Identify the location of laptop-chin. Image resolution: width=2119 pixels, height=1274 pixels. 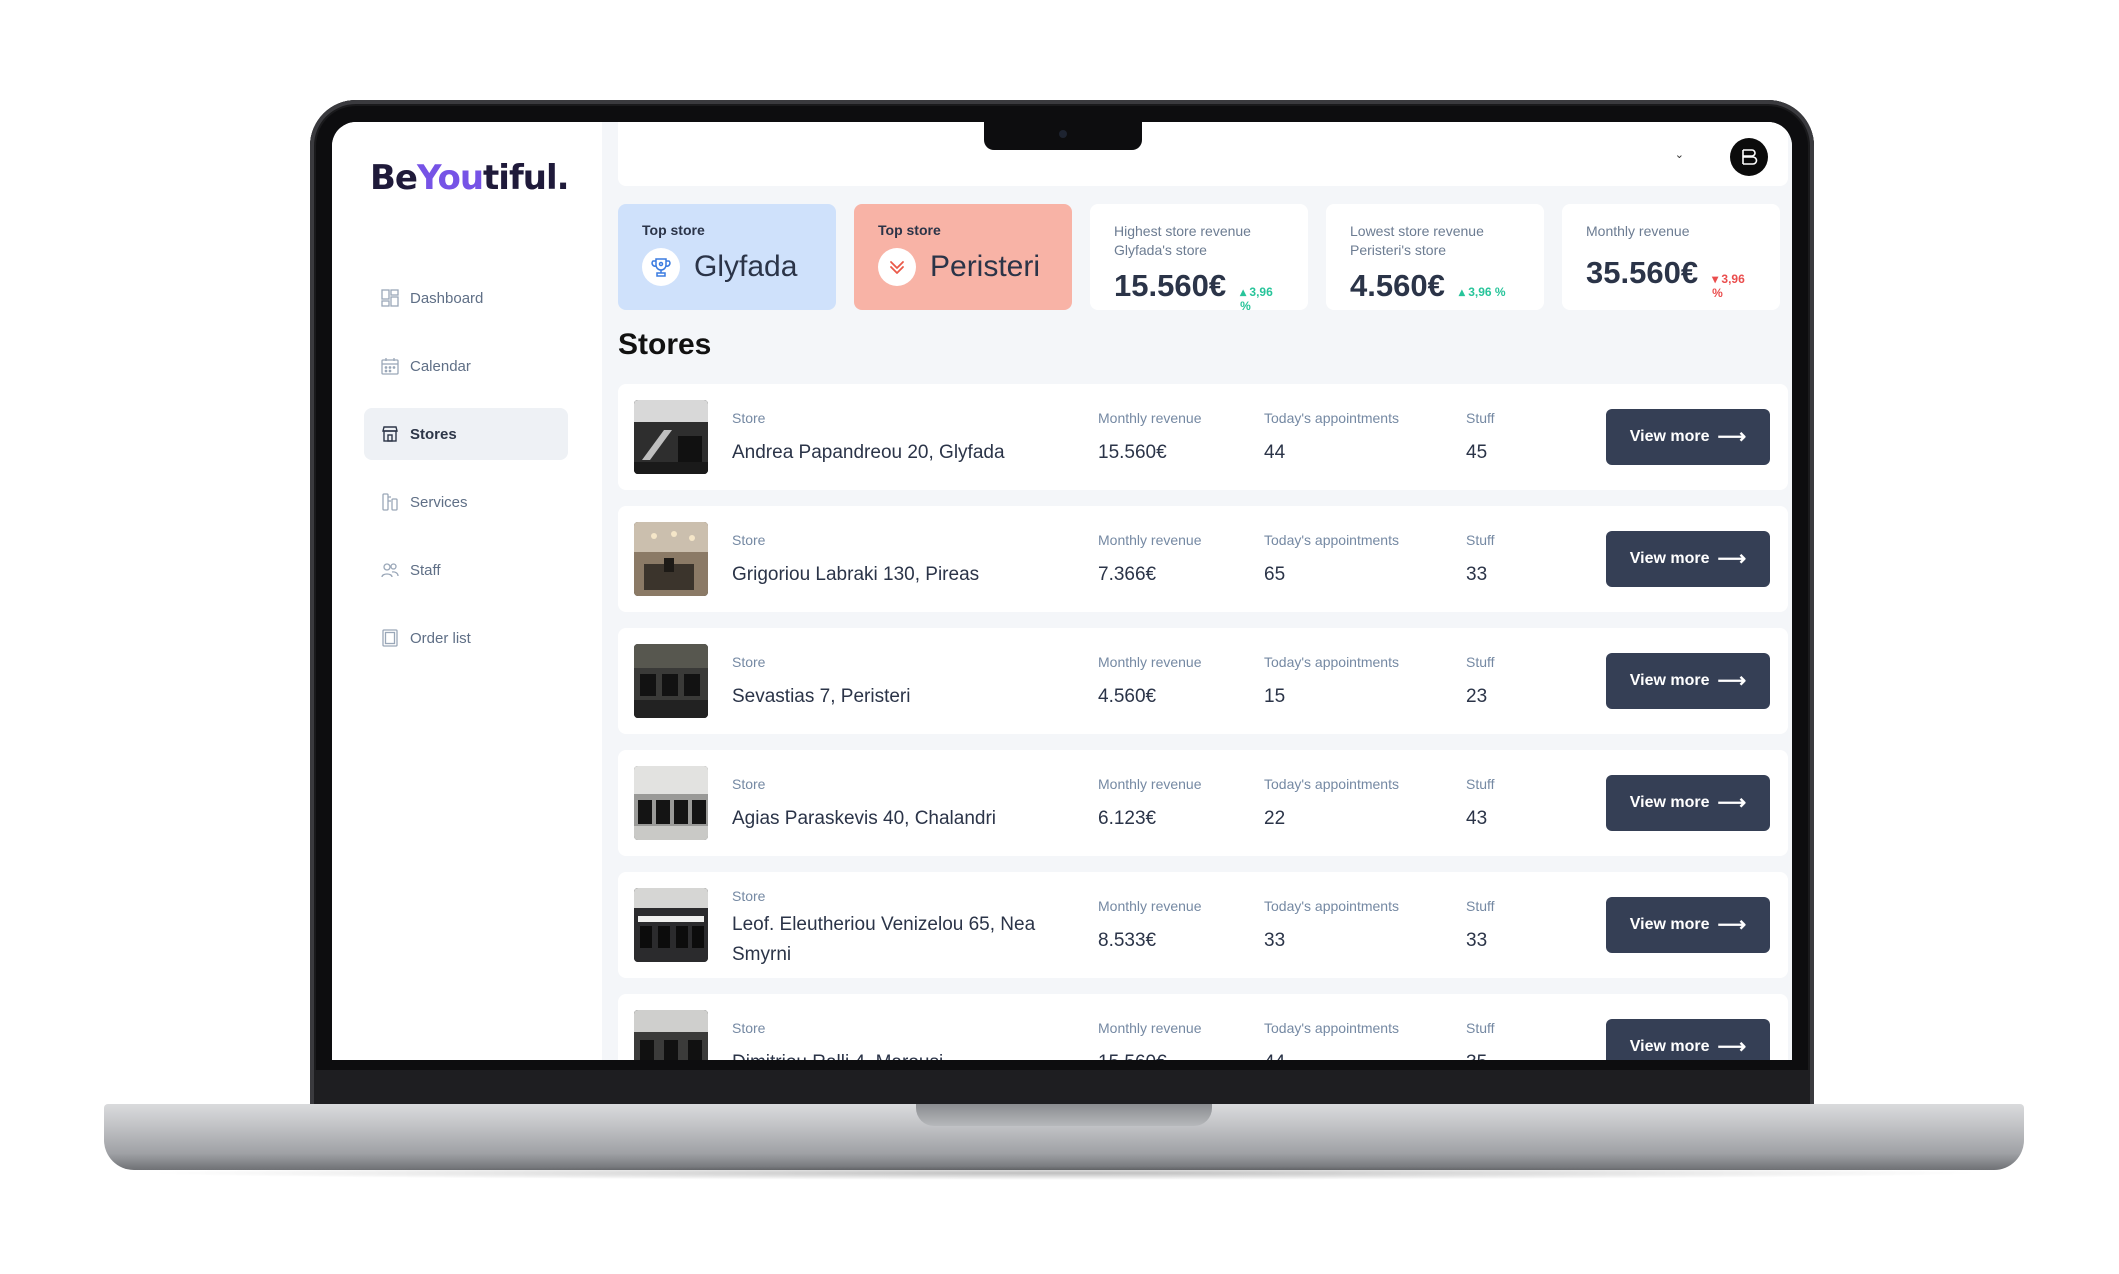
(1062, 1088).